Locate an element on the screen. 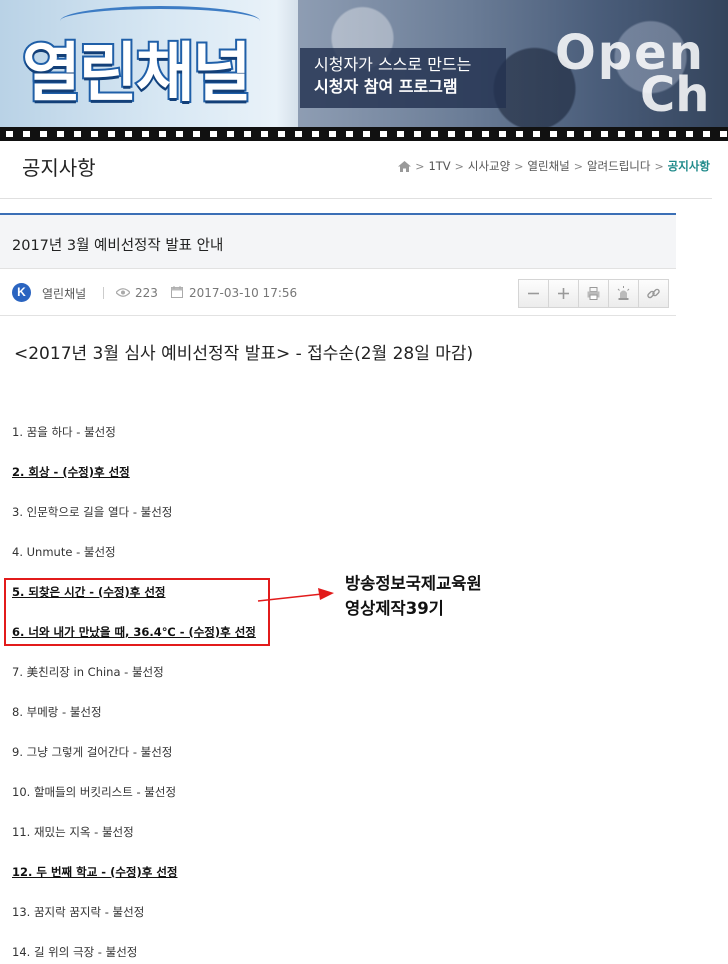  eye-icon is located at coordinates (123, 292).